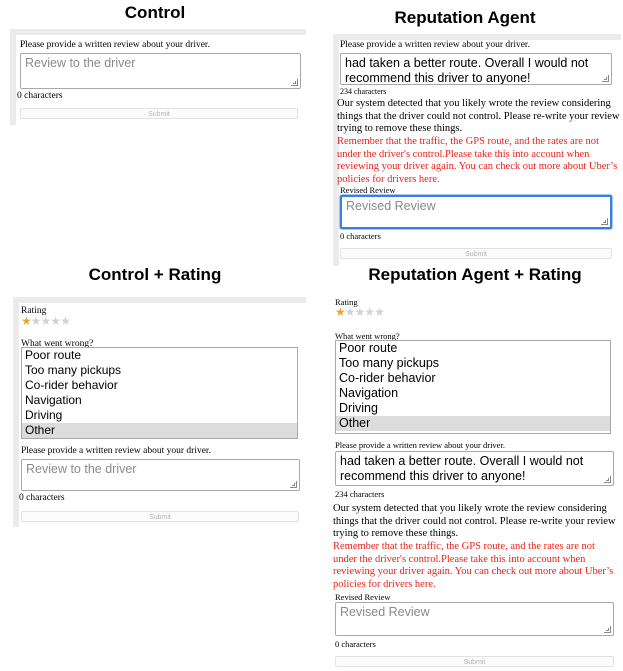  I want to click on title-control: Control, so click(155, 12).